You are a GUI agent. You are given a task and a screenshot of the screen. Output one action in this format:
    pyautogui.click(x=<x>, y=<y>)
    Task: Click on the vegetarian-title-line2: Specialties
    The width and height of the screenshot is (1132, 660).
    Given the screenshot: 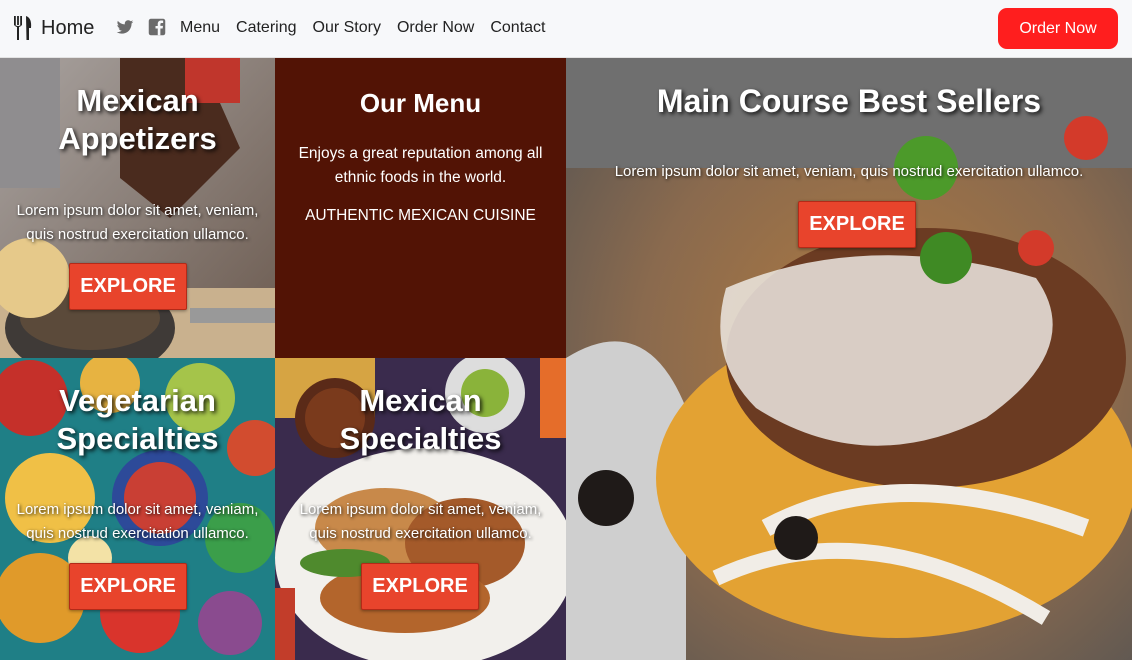 What is the action you would take?
    pyautogui.click(x=137, y=438)
    